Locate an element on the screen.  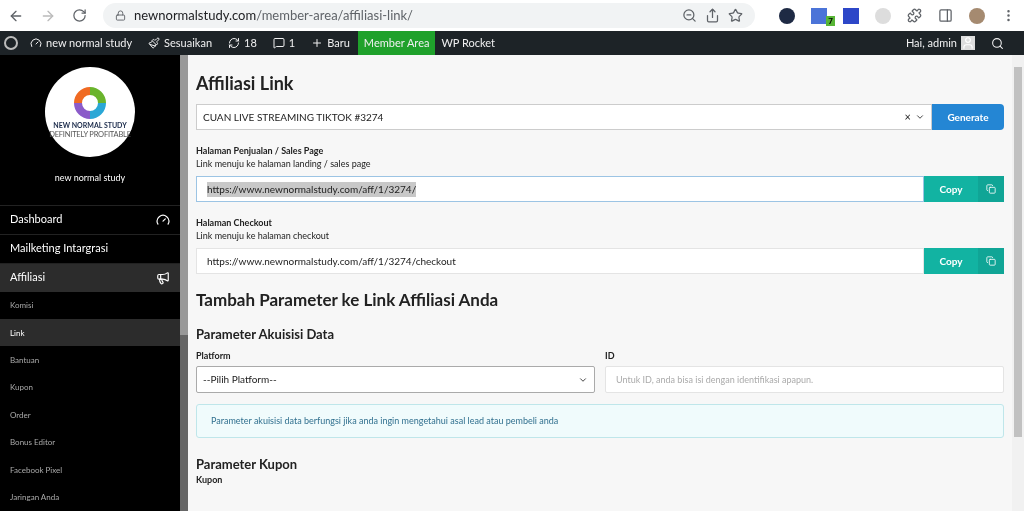
sidebar-submenu-item: Jaringan Anda is located at coordinates (90, 497).